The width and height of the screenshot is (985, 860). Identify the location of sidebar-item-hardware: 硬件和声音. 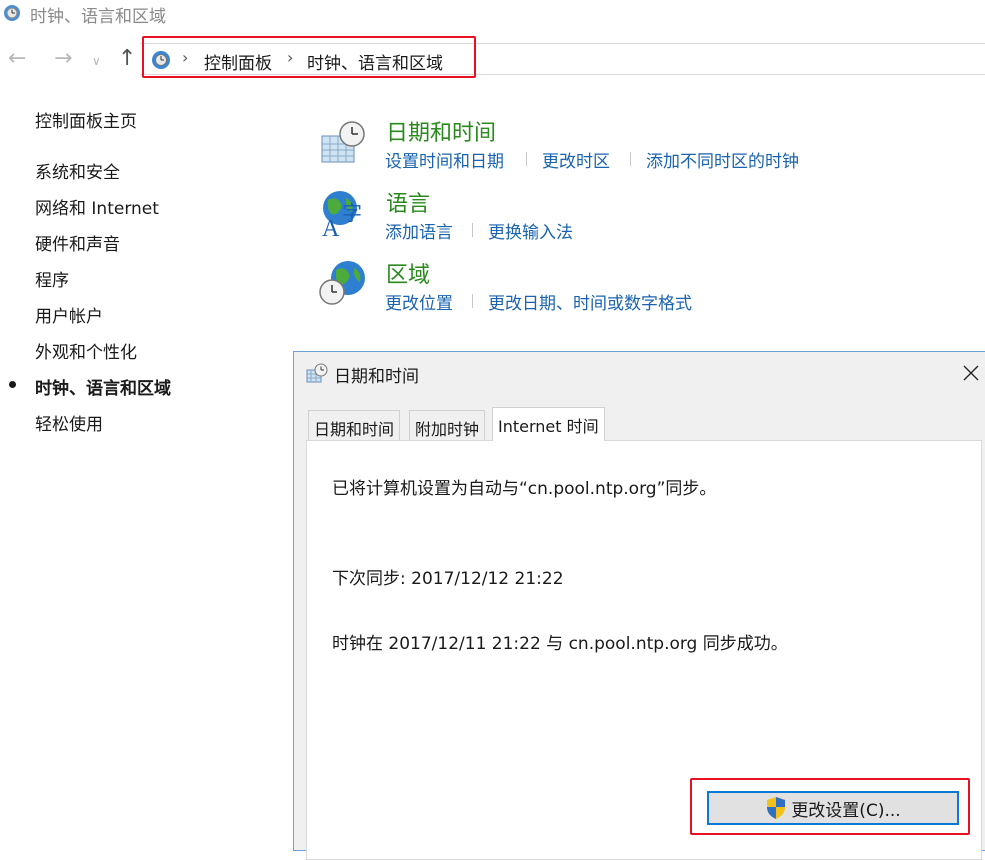
(77, 242).